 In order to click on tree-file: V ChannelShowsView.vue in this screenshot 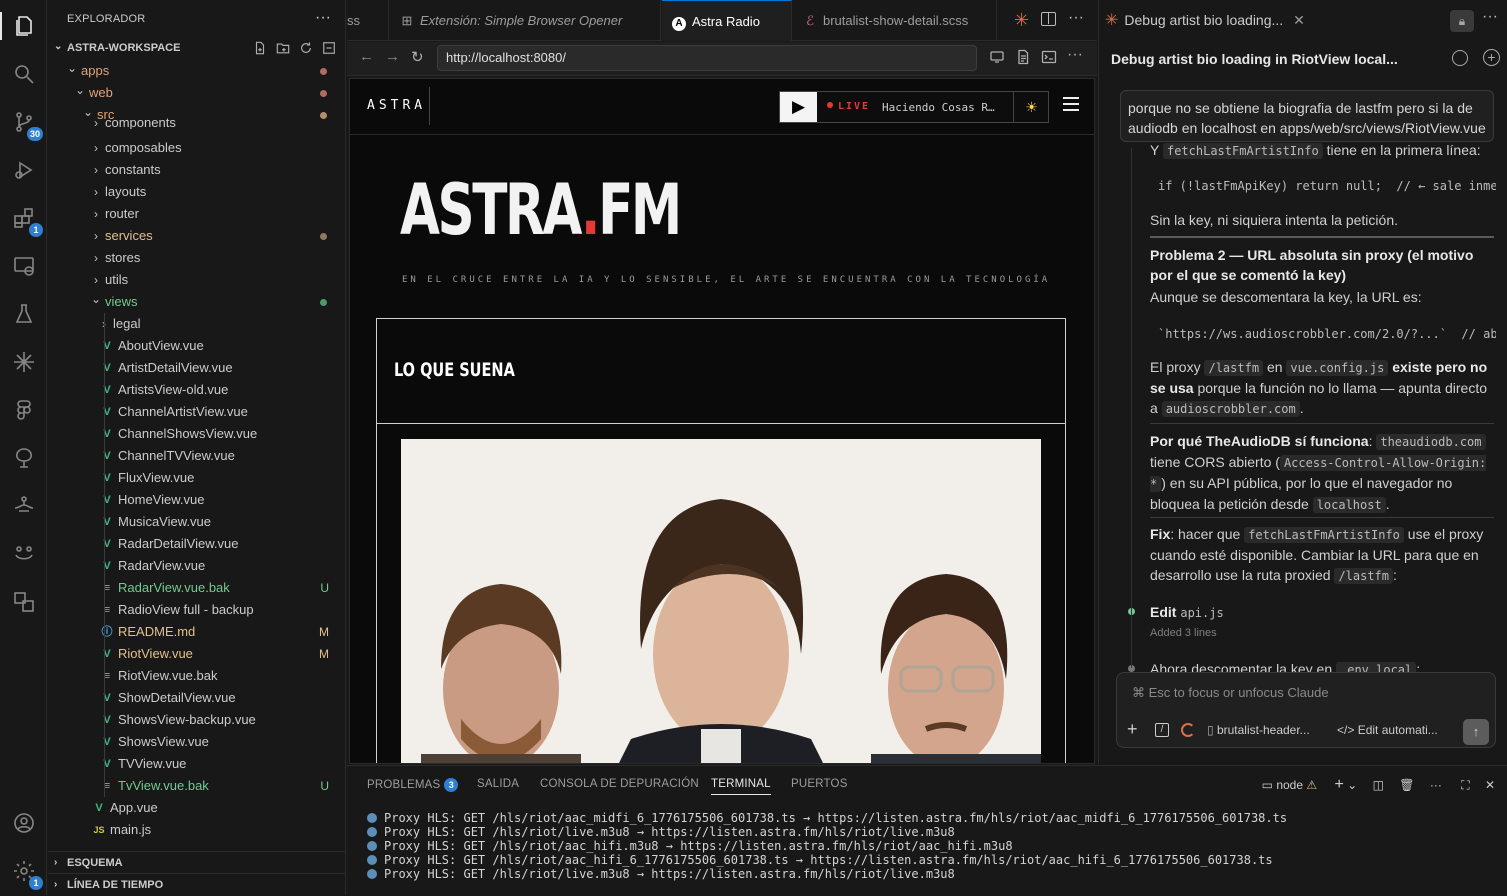, I will do `click(196, 434)`.